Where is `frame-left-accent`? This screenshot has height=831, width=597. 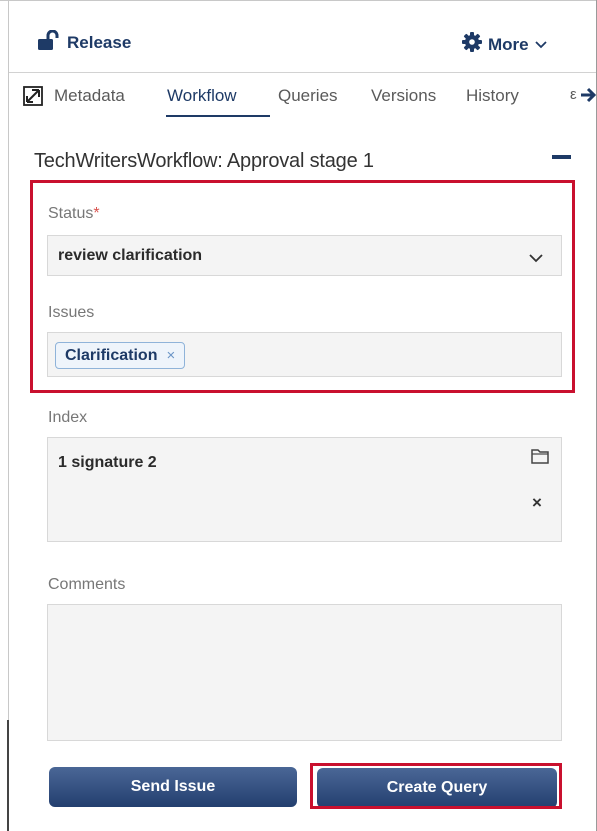 frame-left-accent is located at coordinates (8, 775).